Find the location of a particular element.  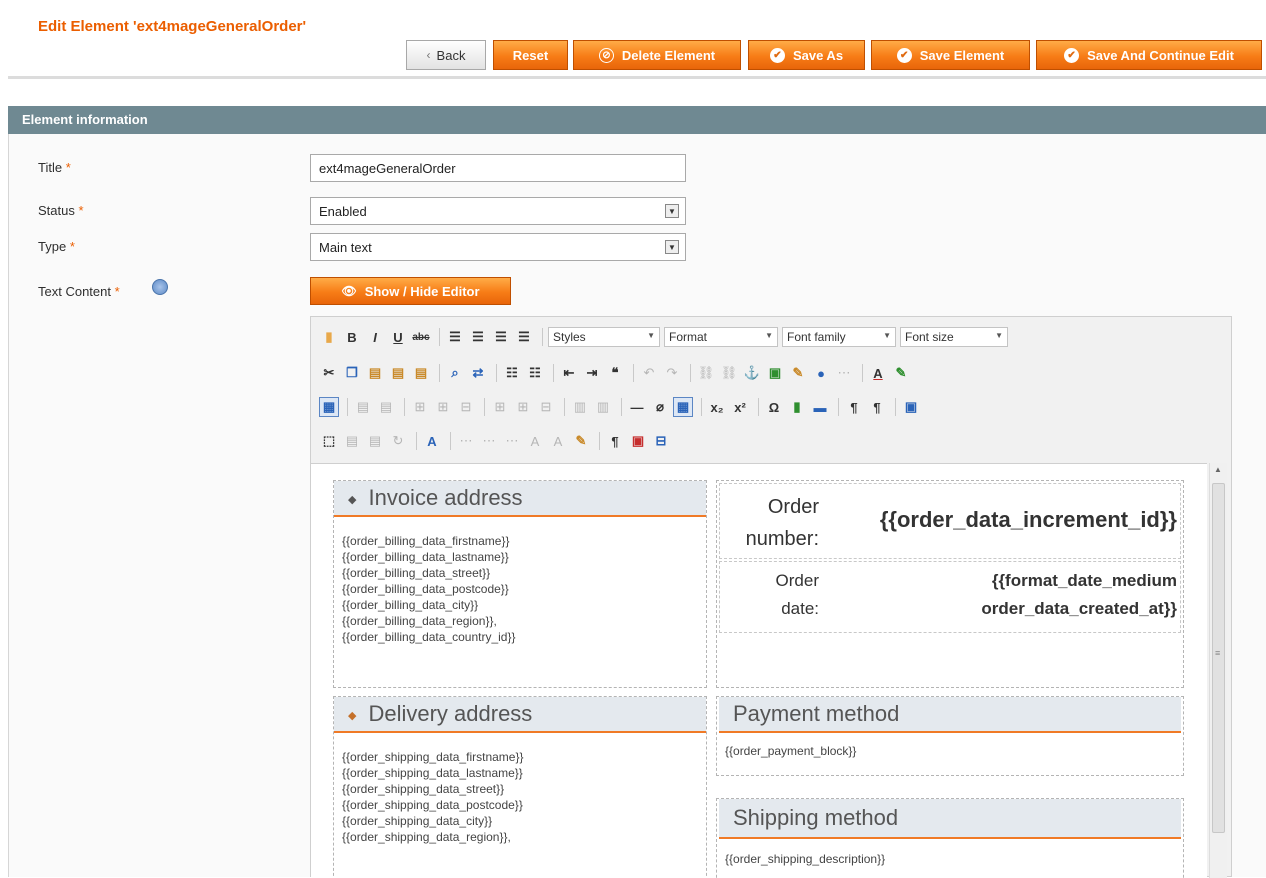

visual-aid-icon: ▦ is located at coordinates (683, 407).